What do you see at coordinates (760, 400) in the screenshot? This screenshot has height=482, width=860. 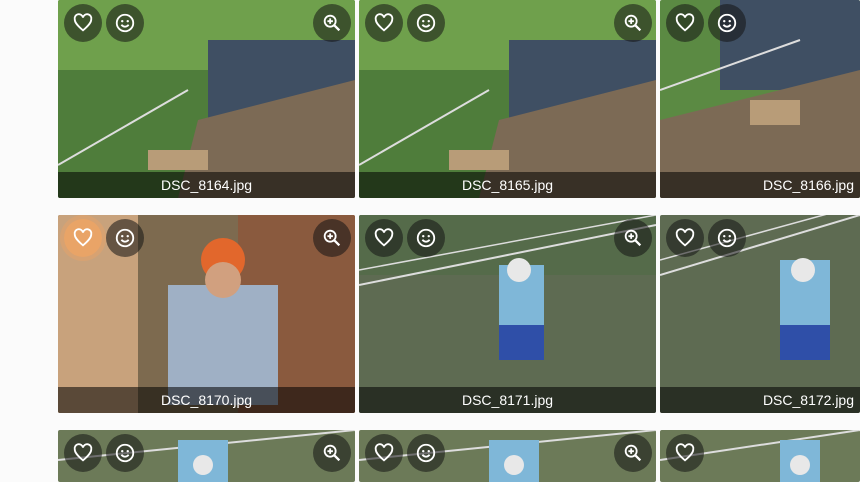 I see `photo-filename: DSC_8172.jpg` at bounding box center [760, 400].